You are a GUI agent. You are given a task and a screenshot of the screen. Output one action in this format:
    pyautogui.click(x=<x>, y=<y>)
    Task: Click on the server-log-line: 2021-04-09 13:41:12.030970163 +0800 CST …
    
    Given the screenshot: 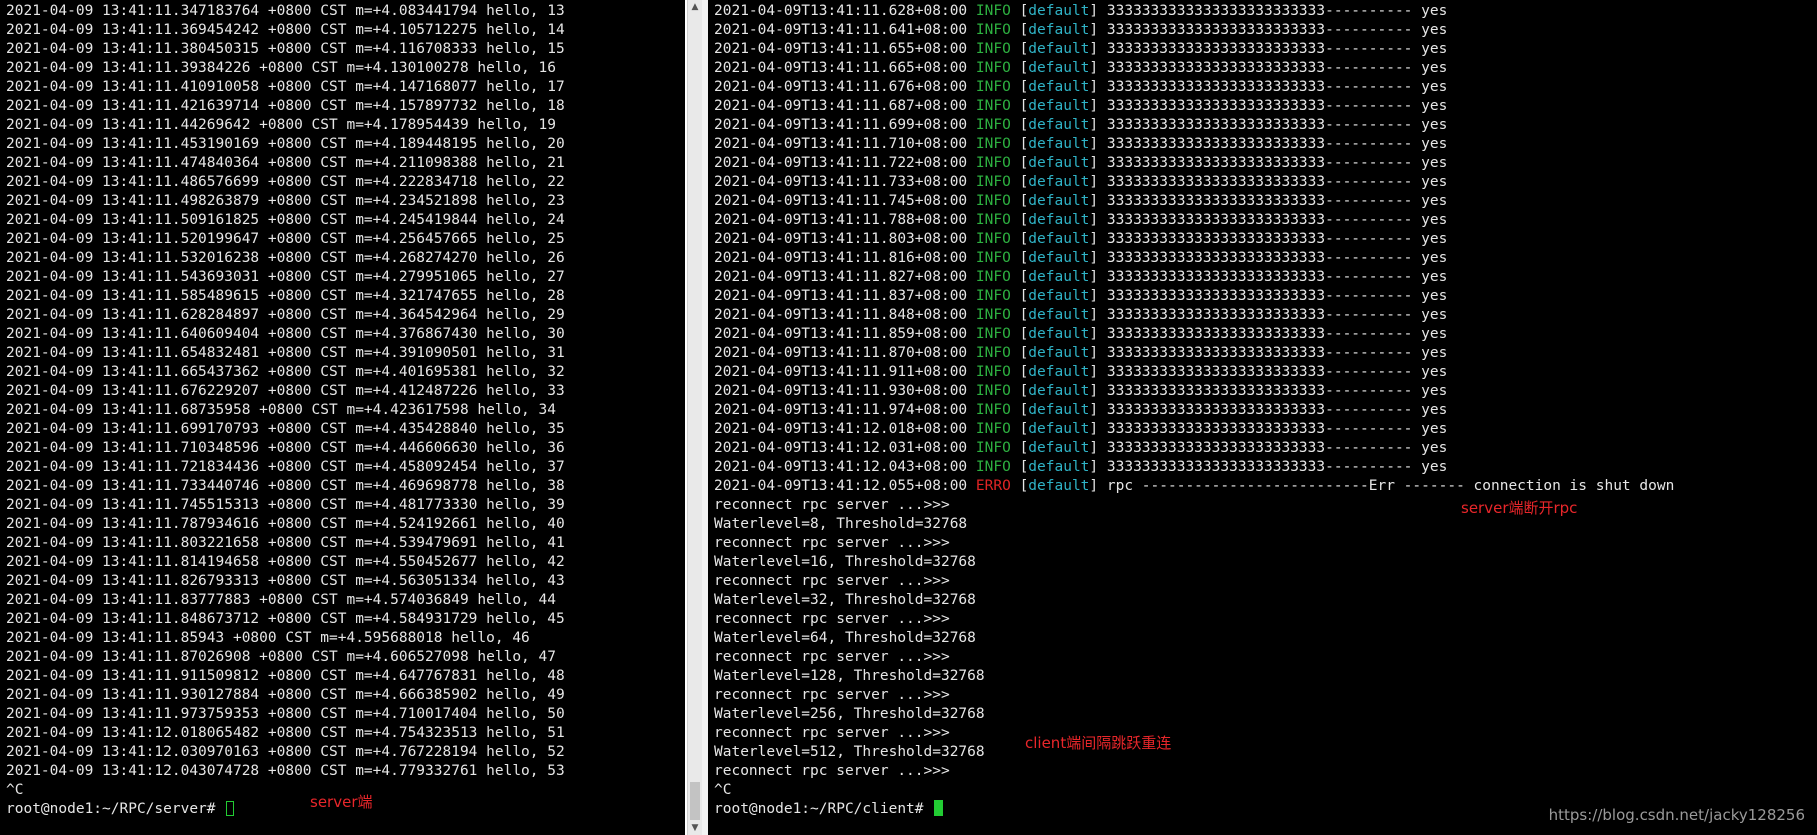 What is the action you would take?
    pyautogui.click(x=285, y=752)
    